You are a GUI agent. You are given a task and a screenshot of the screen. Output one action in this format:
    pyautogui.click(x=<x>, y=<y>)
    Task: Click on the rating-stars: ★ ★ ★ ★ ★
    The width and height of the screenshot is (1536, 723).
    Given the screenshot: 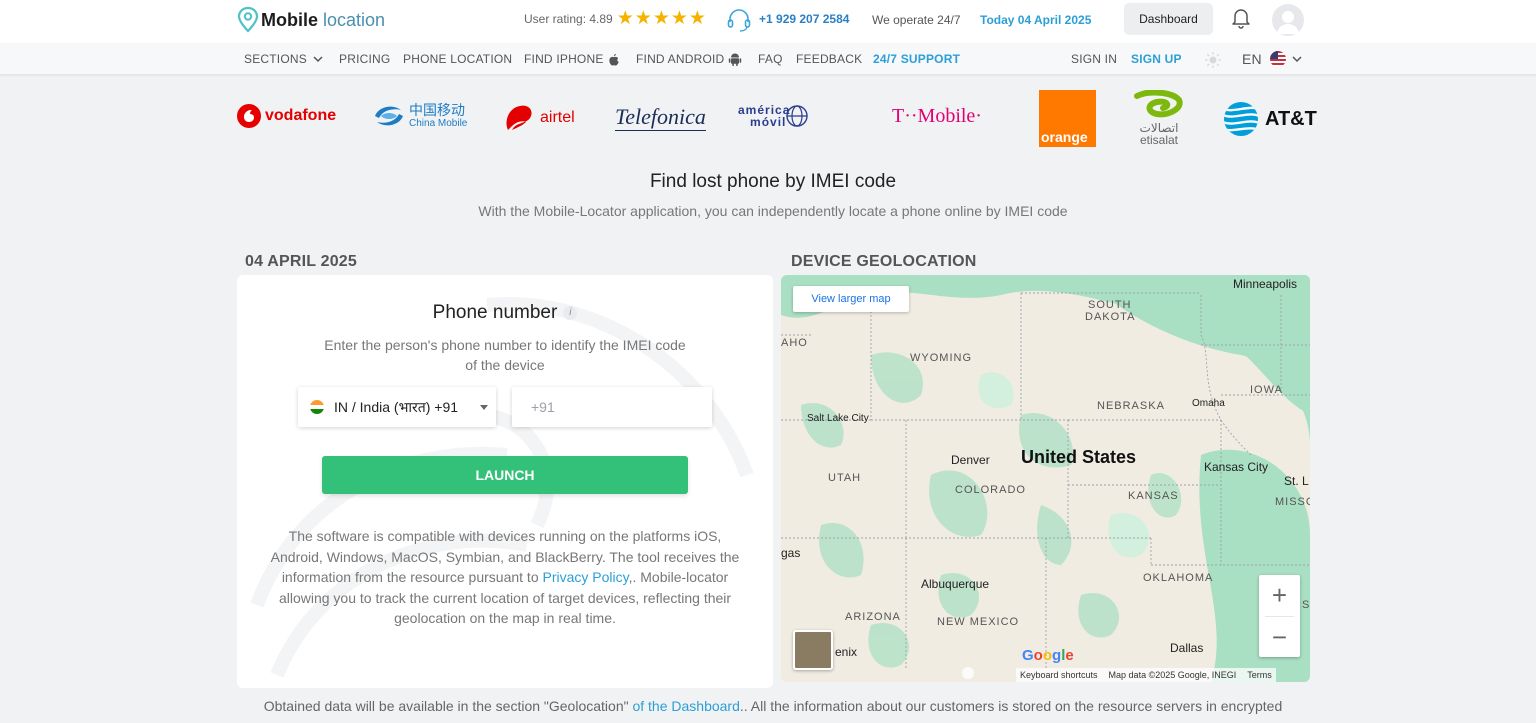 What is the action you would take?
    pyautogui.click(x=661, y=18)
    